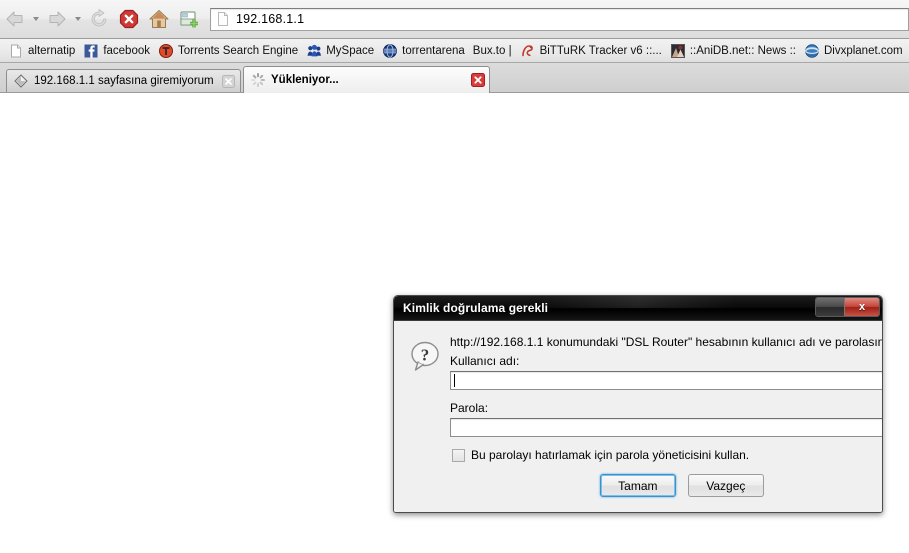  Describe the element at coordinates (637, 485) in the screenshot. I see `ok-button: Tamam` at that location.